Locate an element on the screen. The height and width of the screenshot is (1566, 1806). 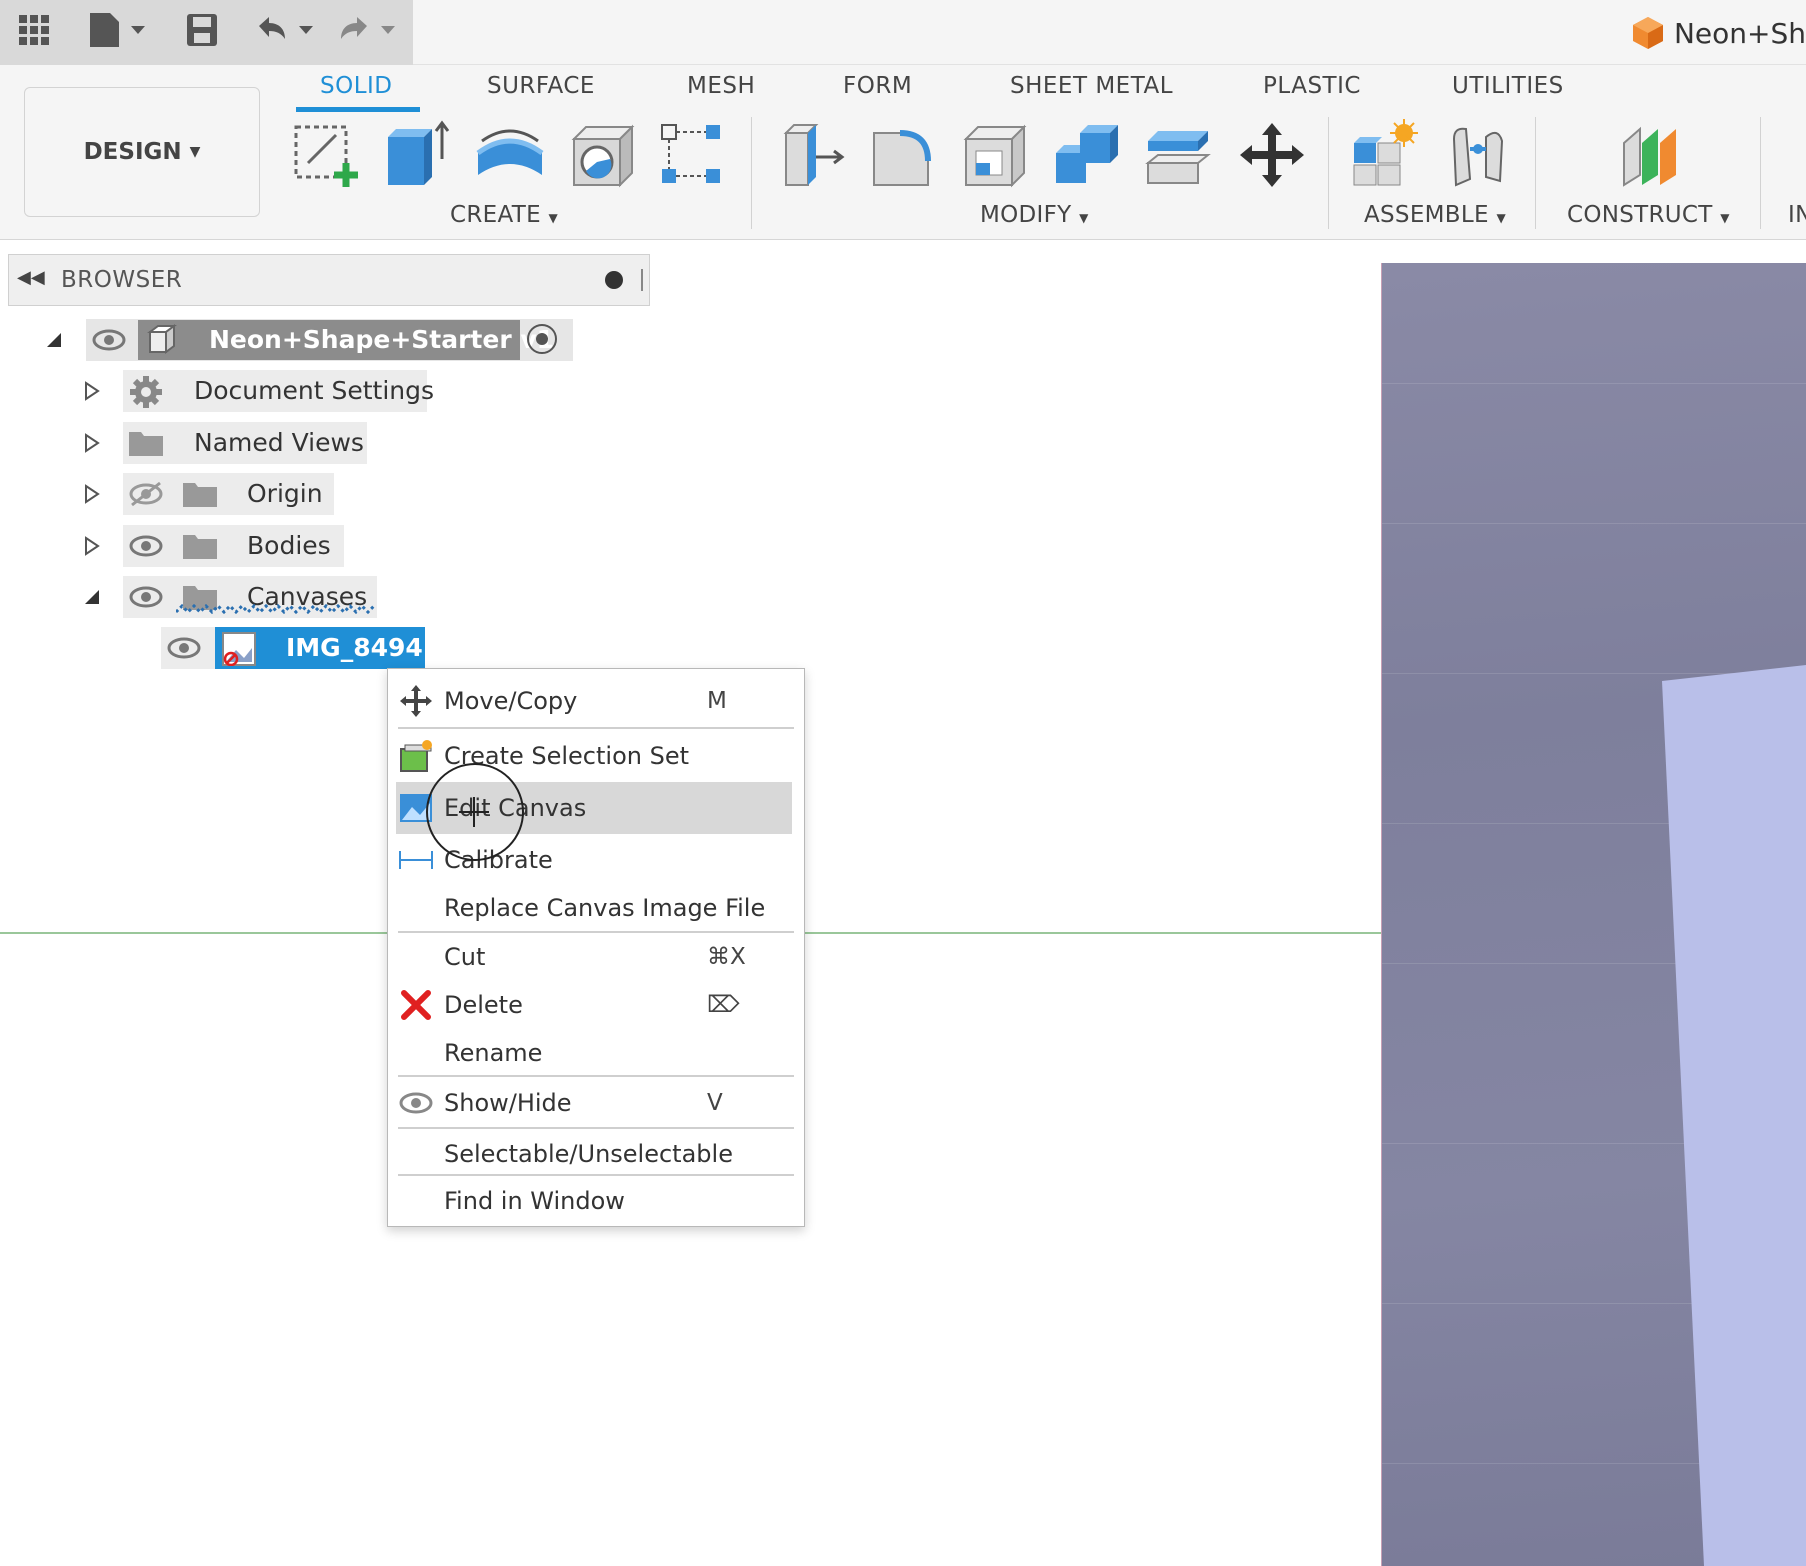
joint-icon is located at coordinates (1478, 155).